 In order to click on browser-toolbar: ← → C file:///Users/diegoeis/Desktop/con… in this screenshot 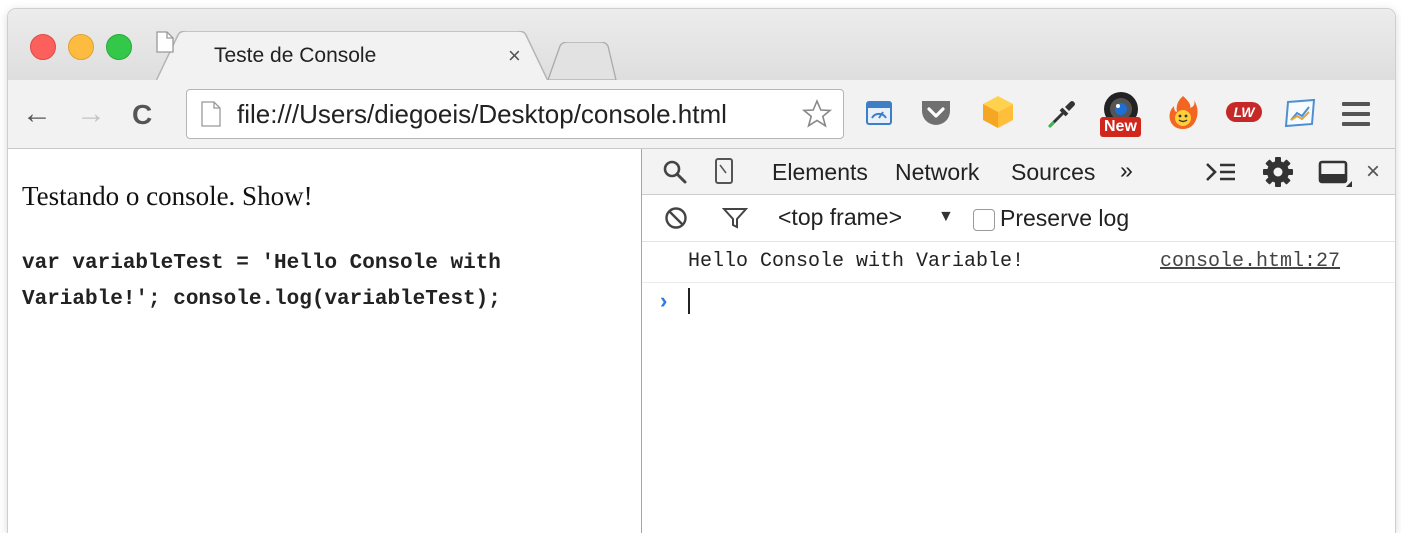, I will do `click(701, 114)`.